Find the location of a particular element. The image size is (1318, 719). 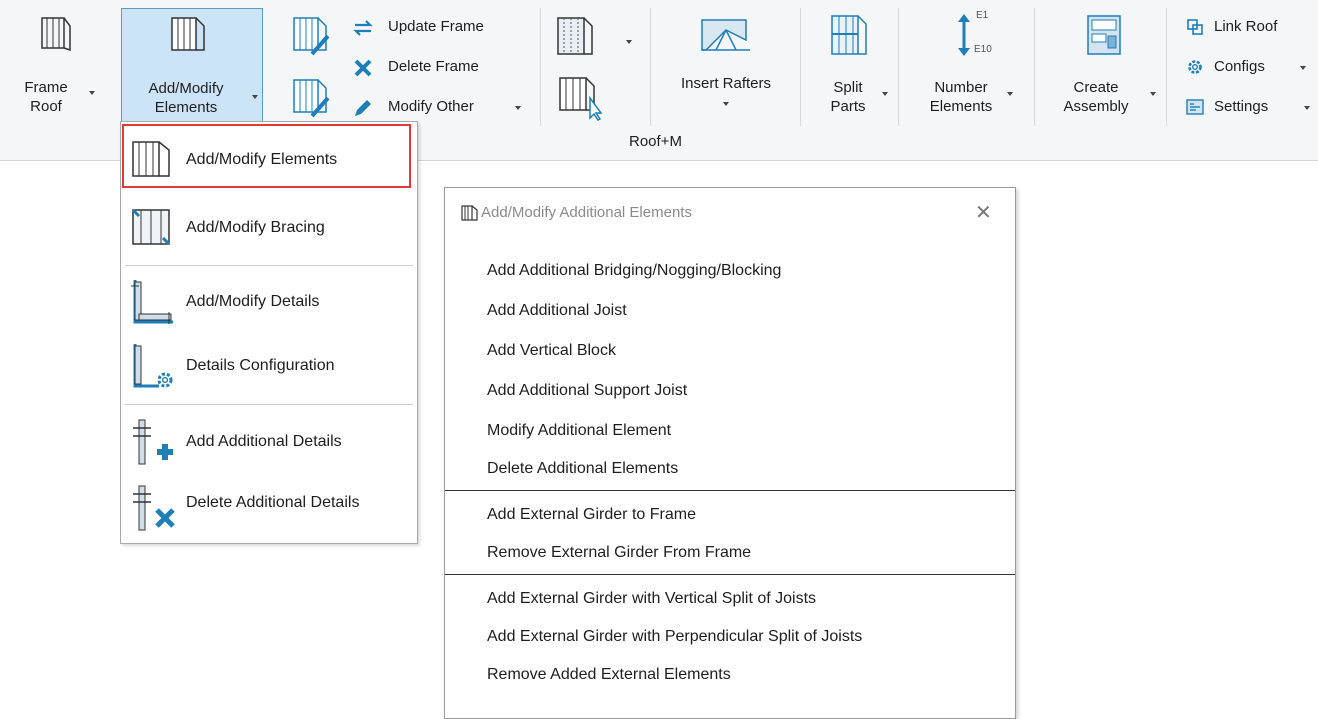

details-config-icon is located at coordinates (153, 366).